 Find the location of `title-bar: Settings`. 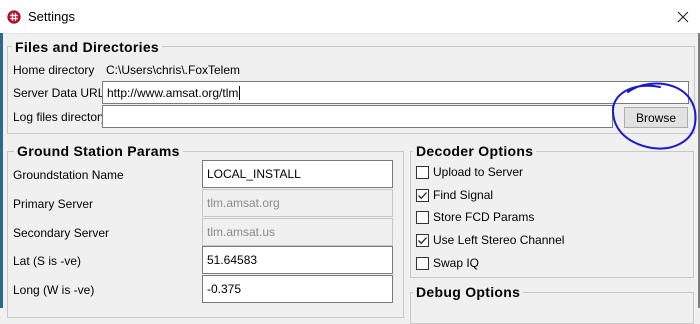

title-bar: Settings is located at coordinates (350, 17).